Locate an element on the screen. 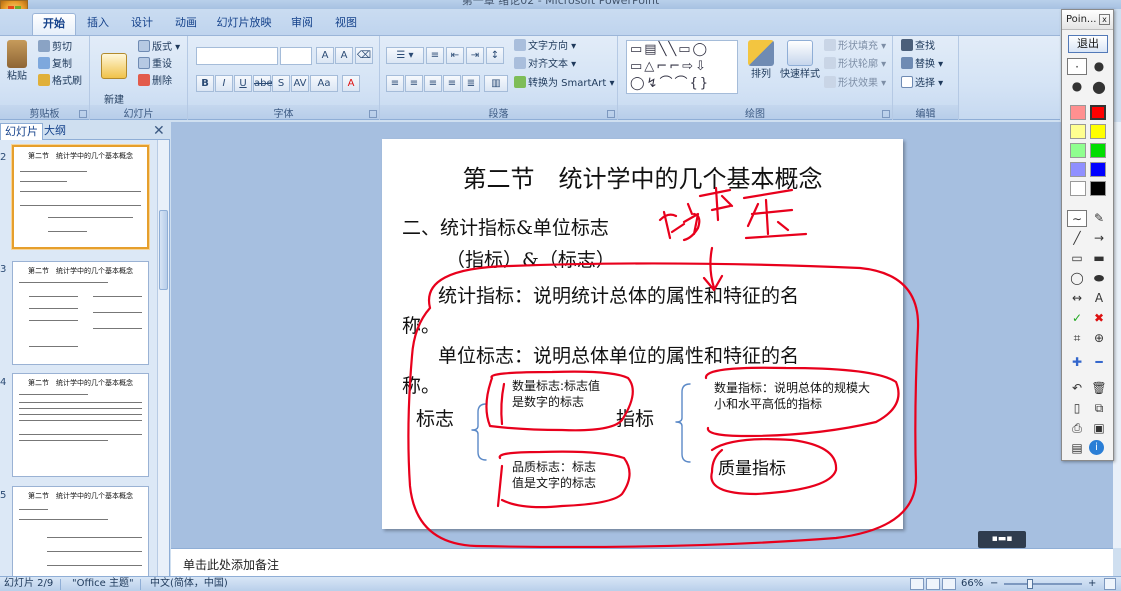  columns-button: ▥ is located at coordinates (496, 83).